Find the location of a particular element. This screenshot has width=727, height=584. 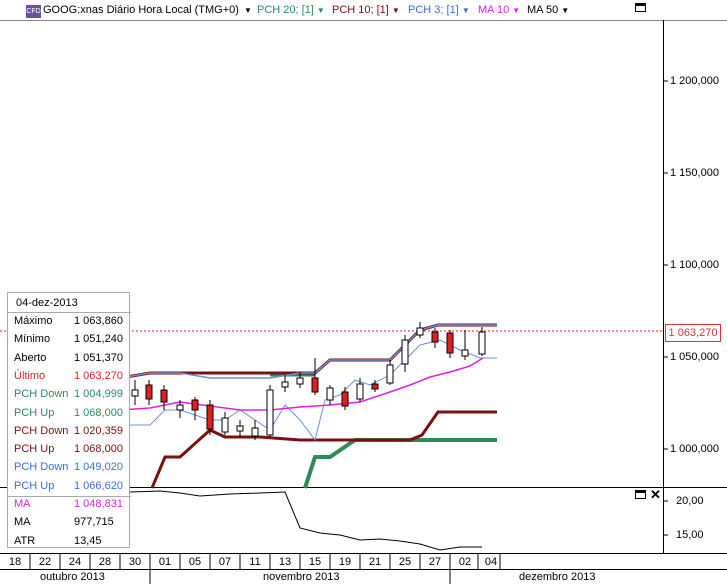

day-label: 01 is located at coordinates (165, 562).